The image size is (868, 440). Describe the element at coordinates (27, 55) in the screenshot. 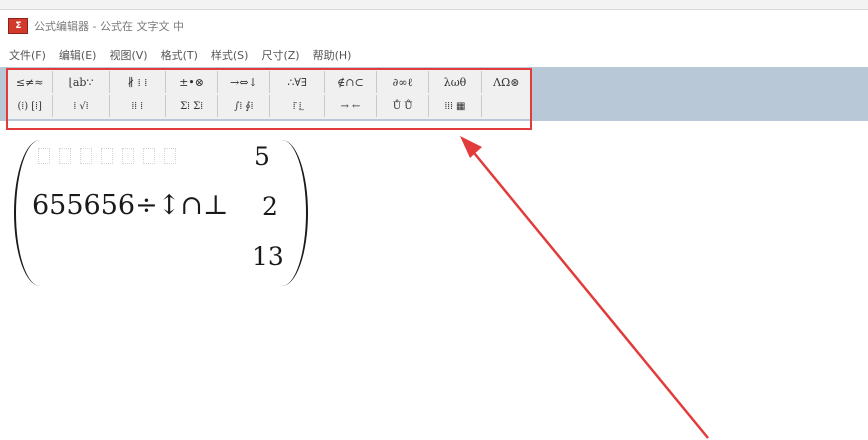

I see `menu-file: 文件(F)` at that location.